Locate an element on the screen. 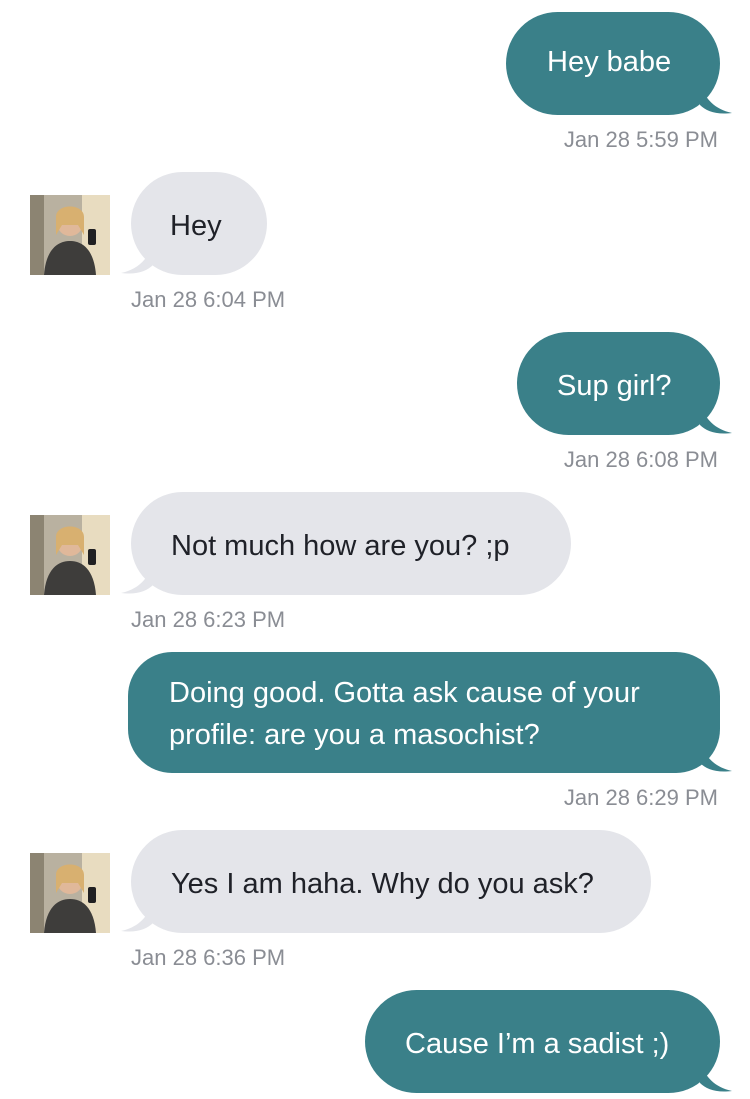 Image resolution: width=750 pixels, height=1099 pixels. message-timestamp: Jan 28 6:29 PM is located at coordinates (640, 797).